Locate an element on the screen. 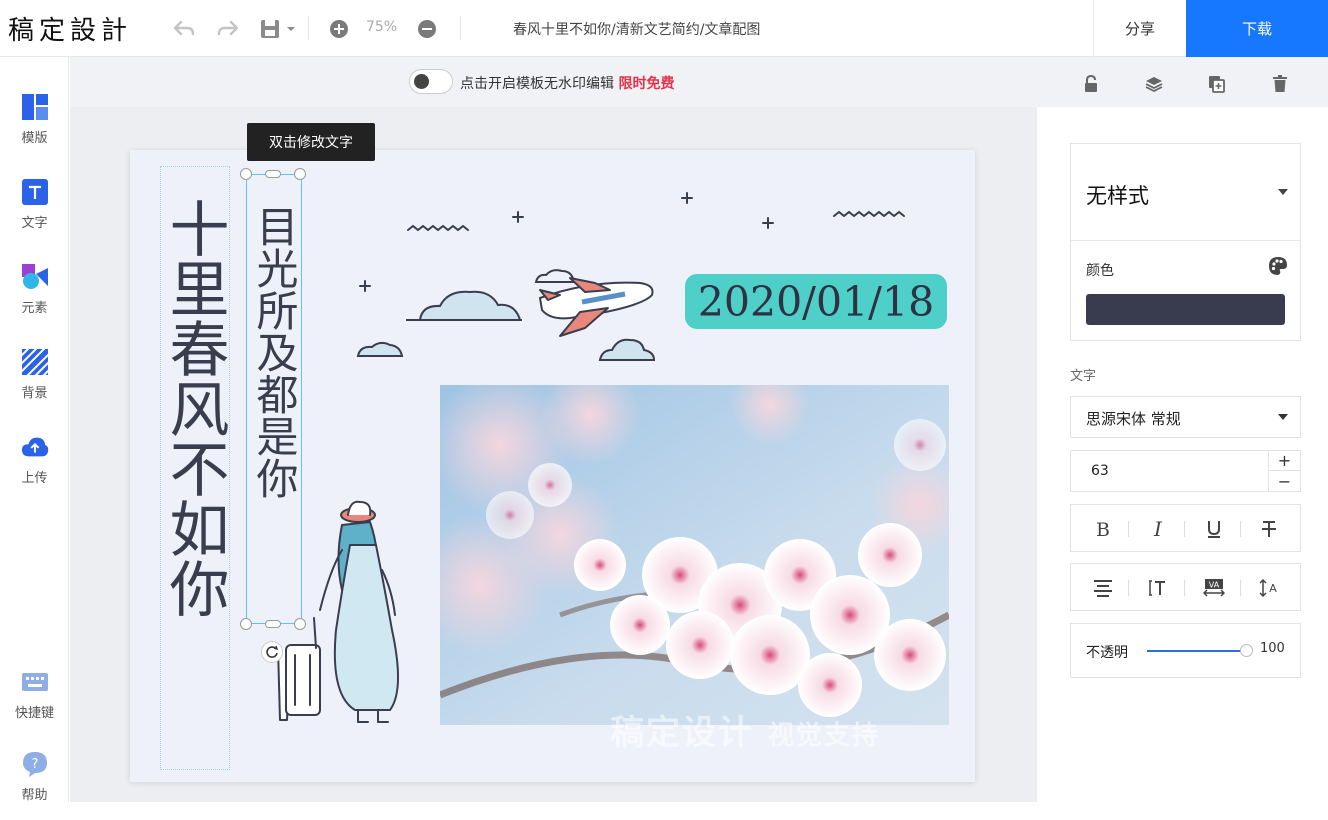 The image size is (1328, 820). top-bar: 稿定設計 75% 春风十里不如你/清新文艺简约/文章配图 分享 下载 is located at coordinates (664, 28).